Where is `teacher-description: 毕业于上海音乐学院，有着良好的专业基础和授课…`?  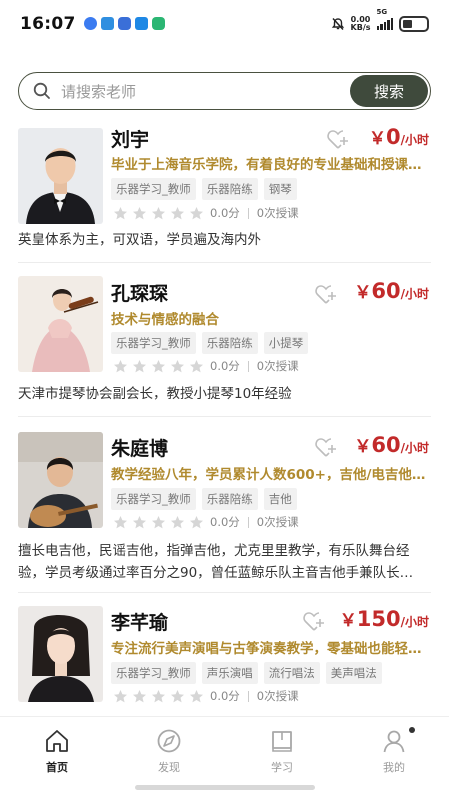 teacher-description: 毕业于上海音乐学院，有着良好的专业基础和授课… is located at coordinates (266, 165).